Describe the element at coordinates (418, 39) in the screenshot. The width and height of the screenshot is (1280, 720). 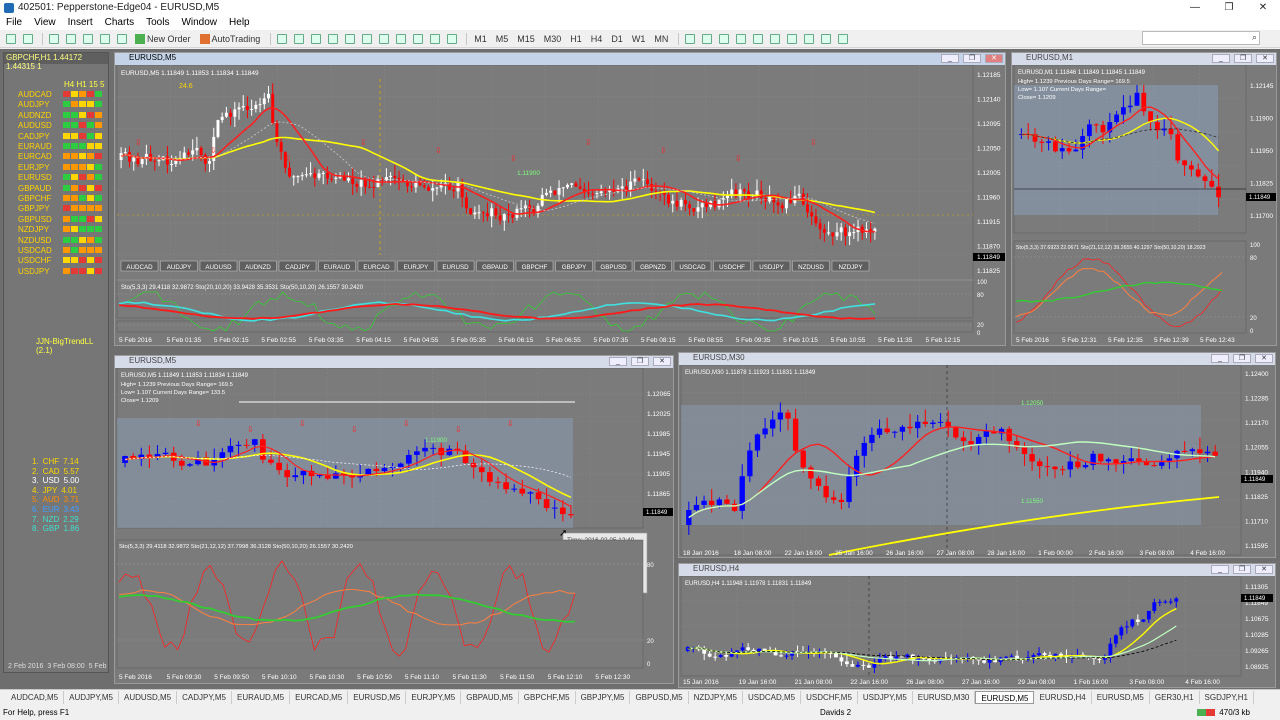
I see `indicators-icon` at that location.